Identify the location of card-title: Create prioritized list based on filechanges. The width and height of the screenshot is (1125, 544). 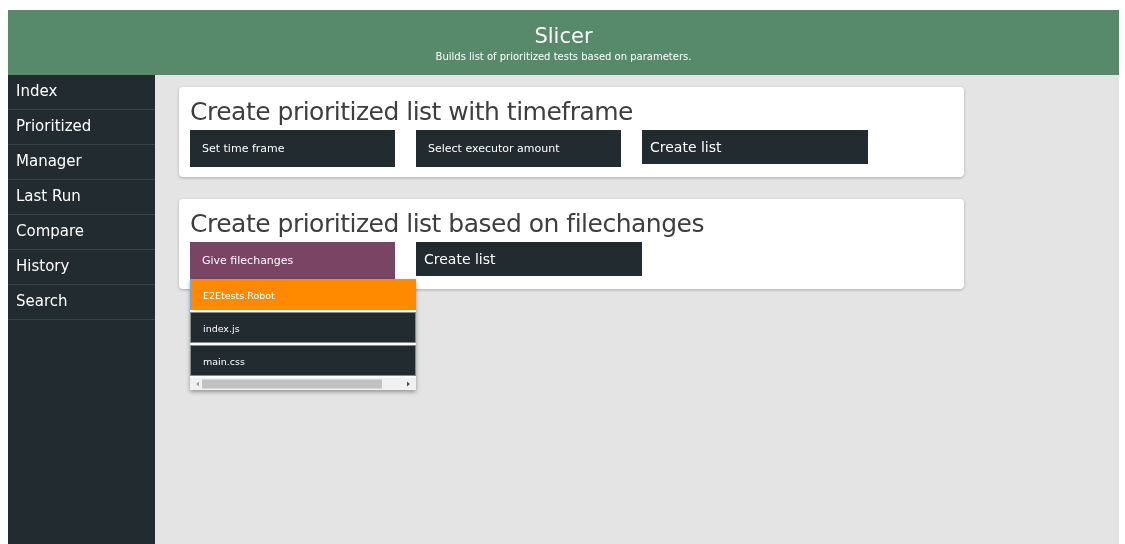
(447, 224).